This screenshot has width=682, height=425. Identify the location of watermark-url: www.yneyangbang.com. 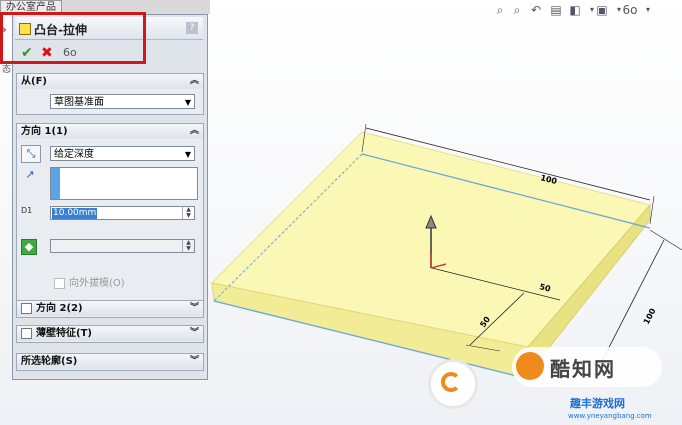
(610, 416).